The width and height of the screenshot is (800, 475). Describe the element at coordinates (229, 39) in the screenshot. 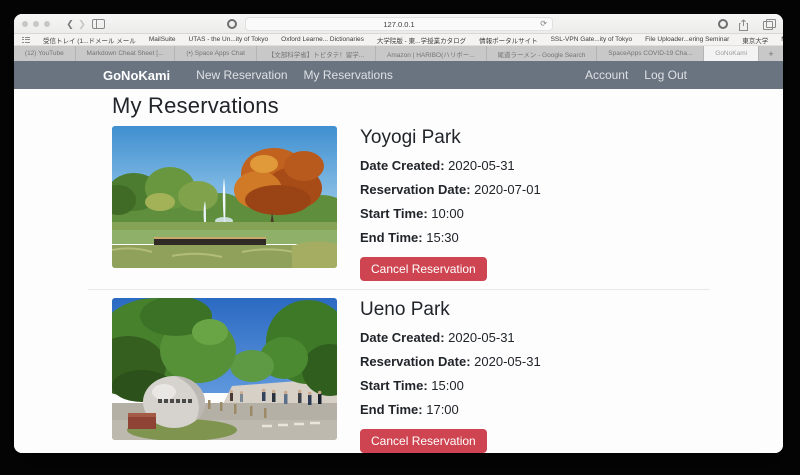

I see `bookmark-item: UTAS - the Un...ity of Tokyo` at that location.